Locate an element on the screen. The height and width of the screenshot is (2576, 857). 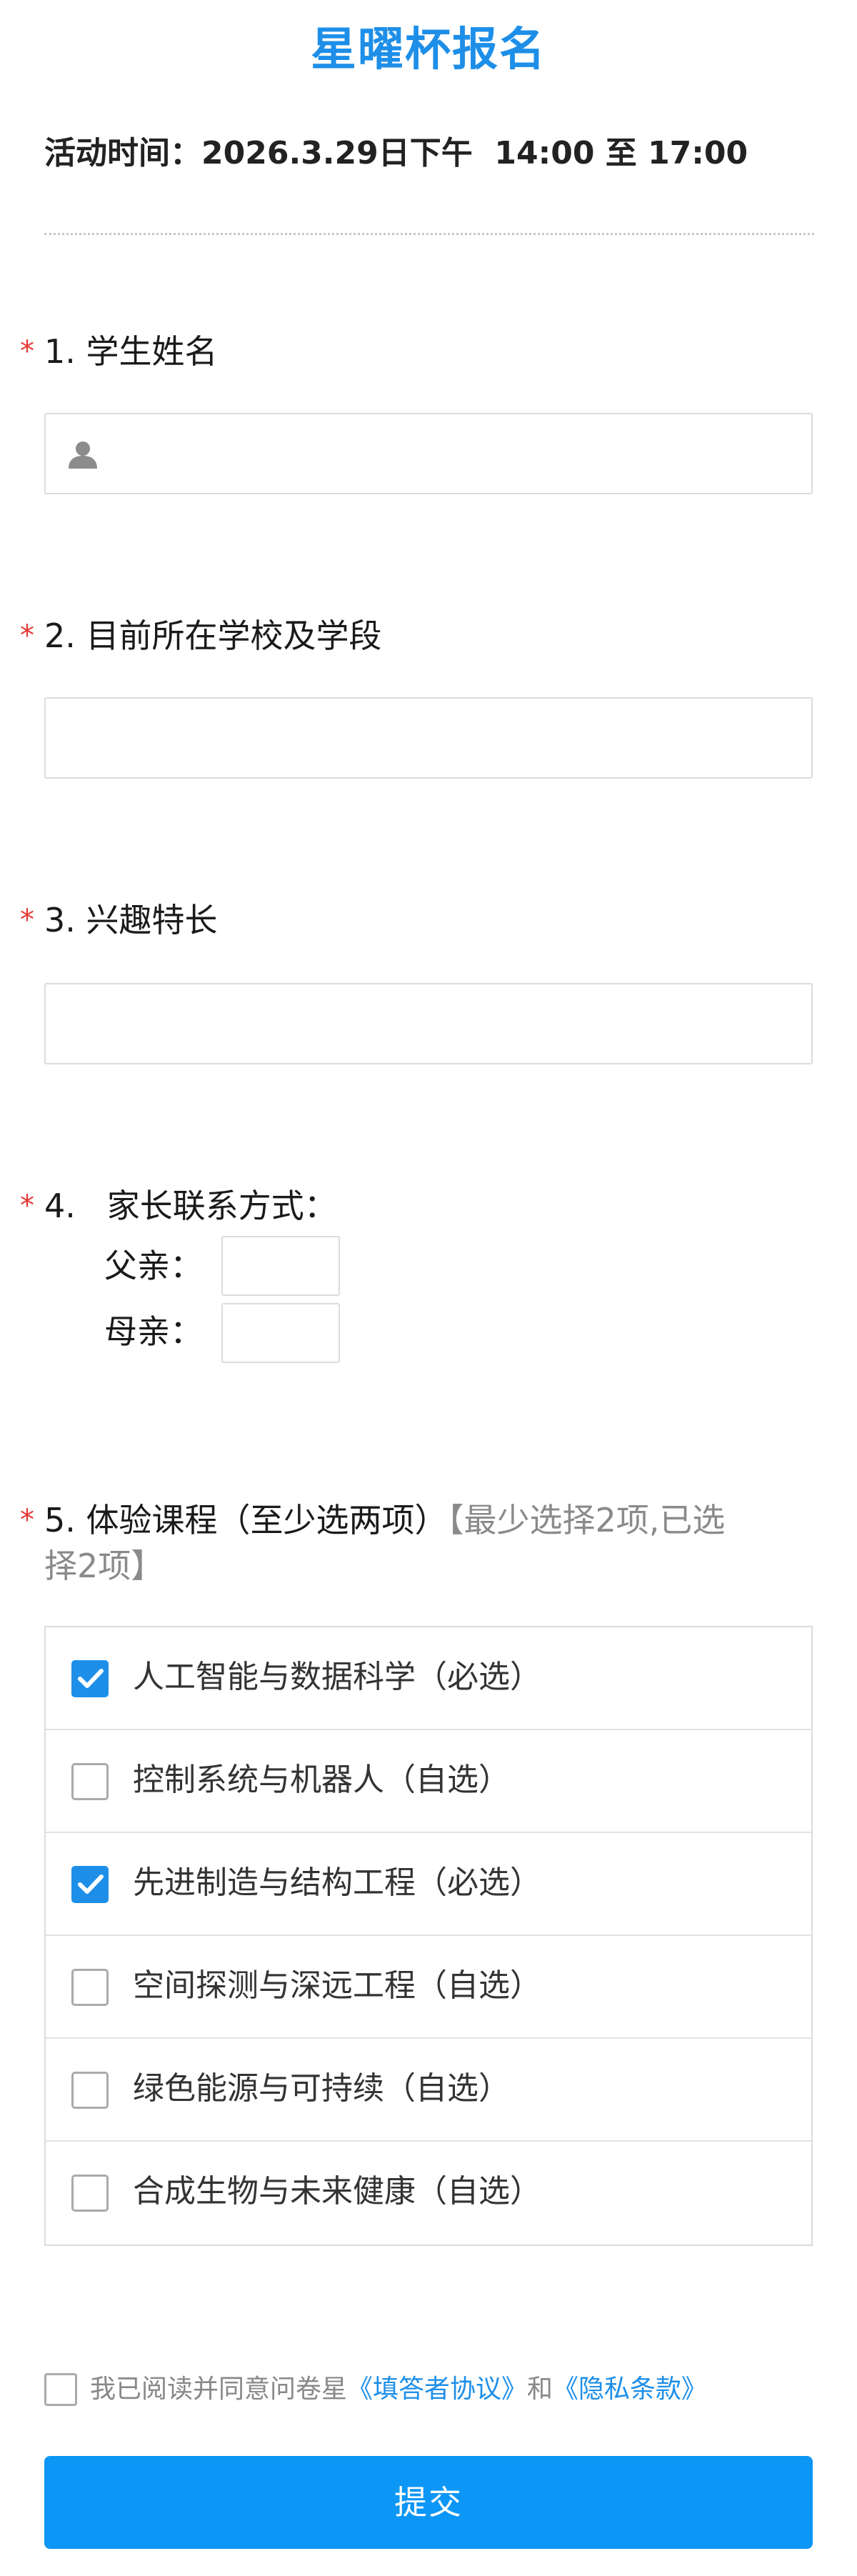
course-option: 先进制造与结构工程（必选） is located at coordinates (428, 1885).